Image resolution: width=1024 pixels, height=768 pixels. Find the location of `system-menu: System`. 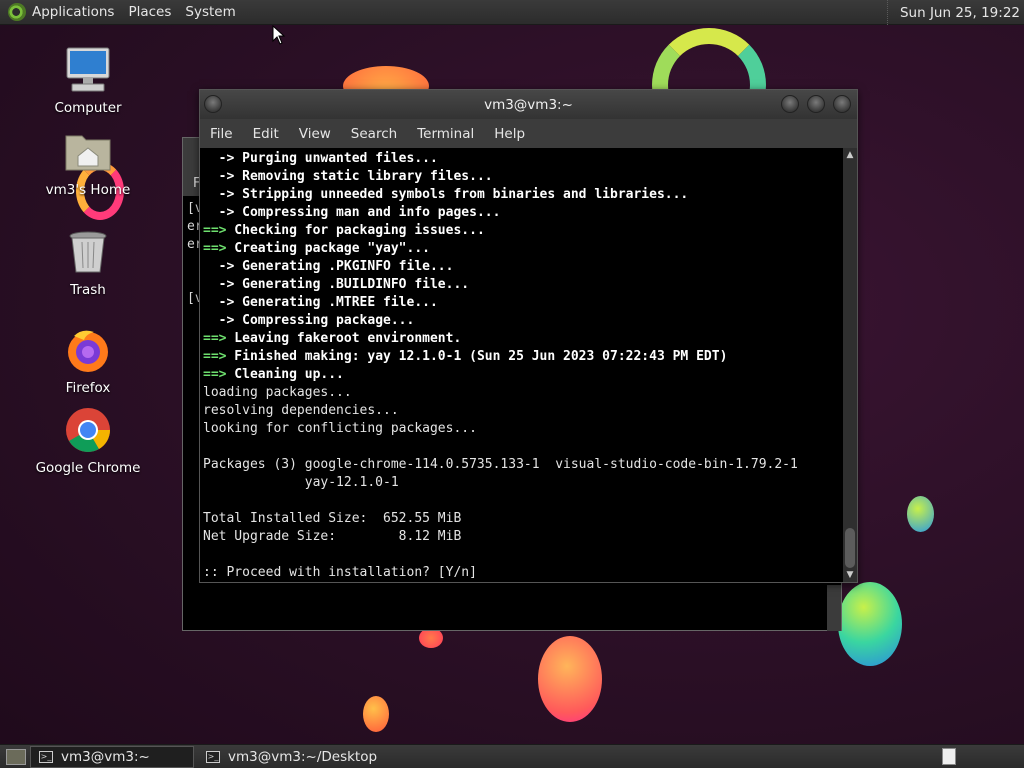

system-menu: System is located at coordinates (210, 12).